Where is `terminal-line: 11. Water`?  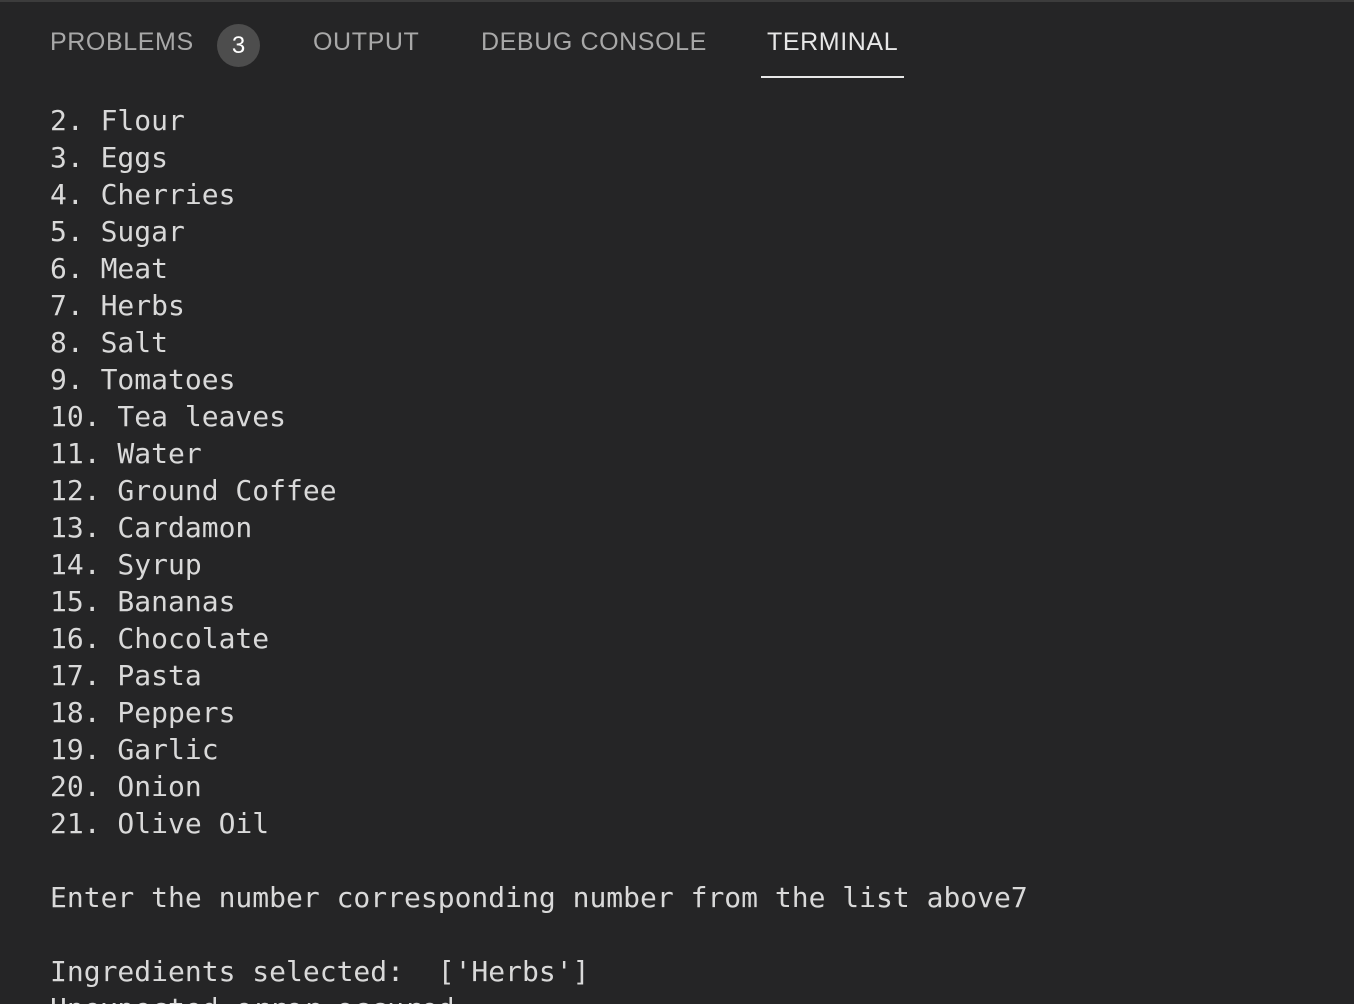 terminal-line: 11. Water is located at coordinates (126, 453).